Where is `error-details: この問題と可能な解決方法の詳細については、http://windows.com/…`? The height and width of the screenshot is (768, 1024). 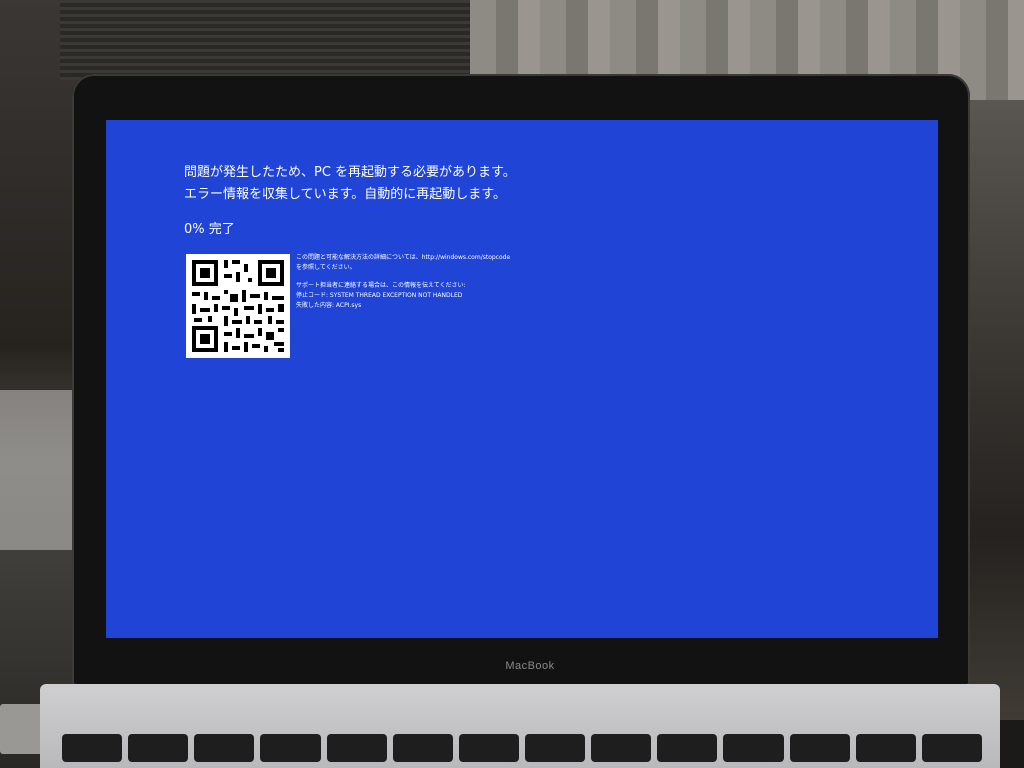 error-details: この問題と可能な解決方法の詳細については、http://windows.com/… is located at coordinates (403, 282).